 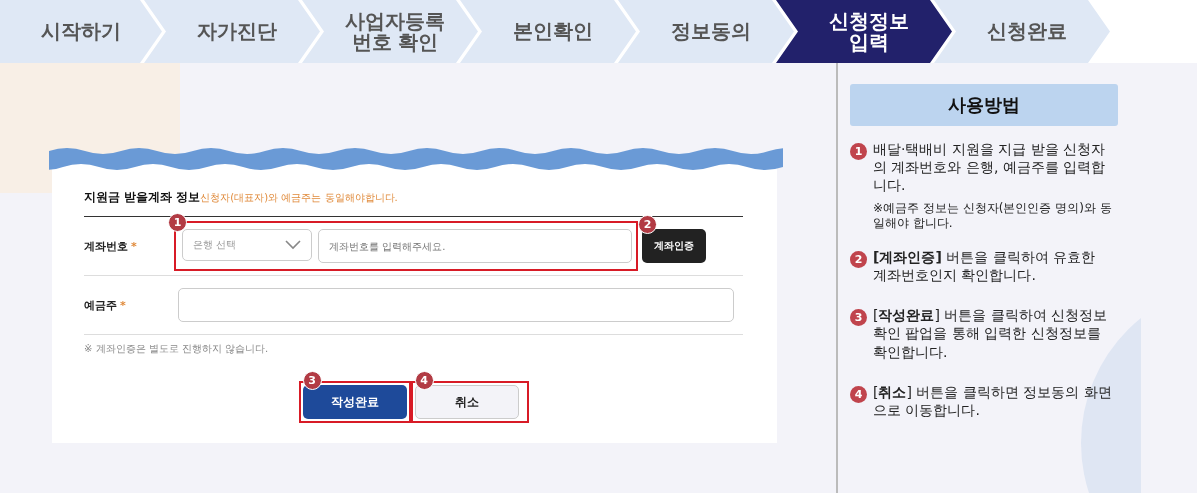 What do you see at coordinates (991, 333) in the screenshot?
I see `guide-text: [작성완료] 버튼을 클릭하여 신청정보 확인 팝업을 통해 입력한 신청정보를 확인합니다.` at bounding box center [991, 333].